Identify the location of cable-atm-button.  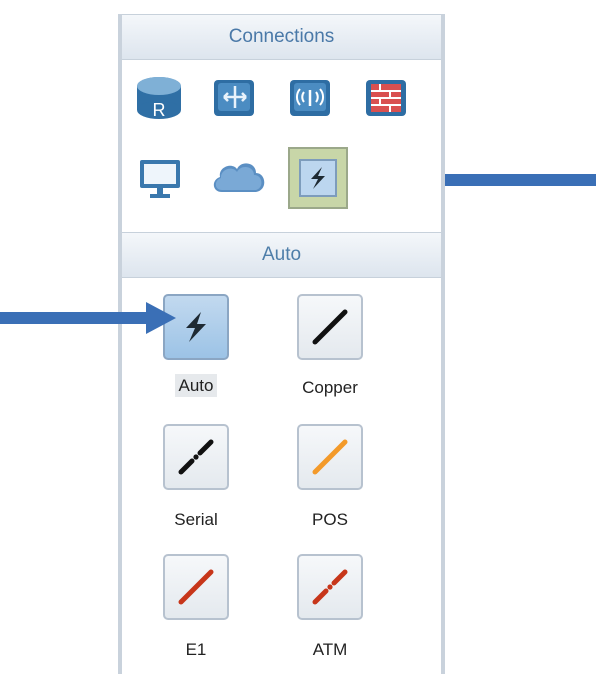
(330, 587).